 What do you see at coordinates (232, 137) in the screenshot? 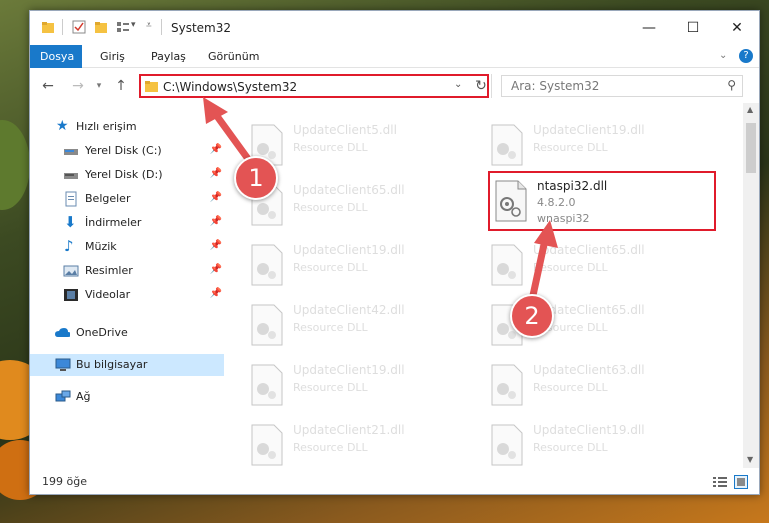
I see `arrow-1-line` at bounding box center [232, 137].